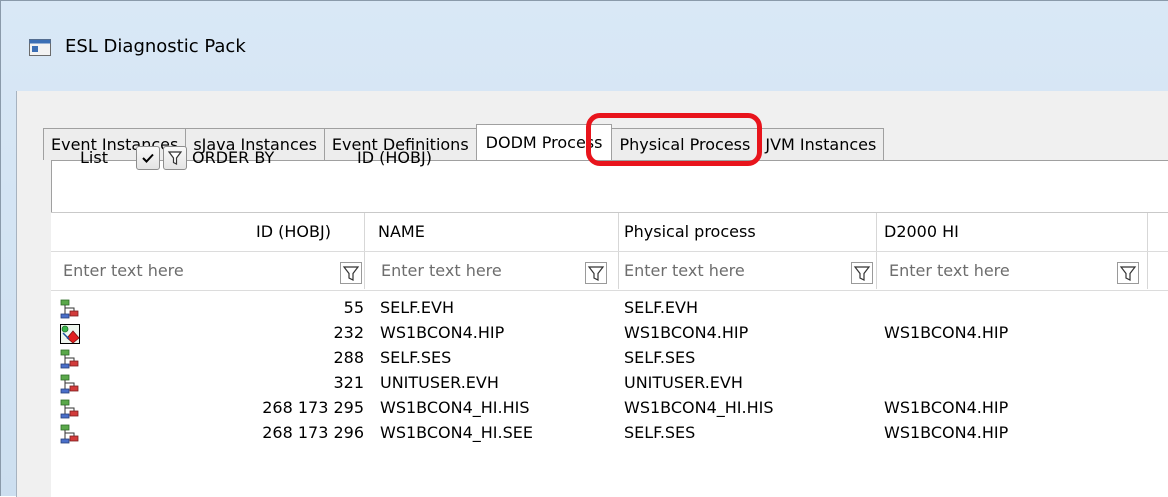 This screenshot has height=497, width=1168. I want to click on column-header-id: ID (HOBJ), so click(293, 232).